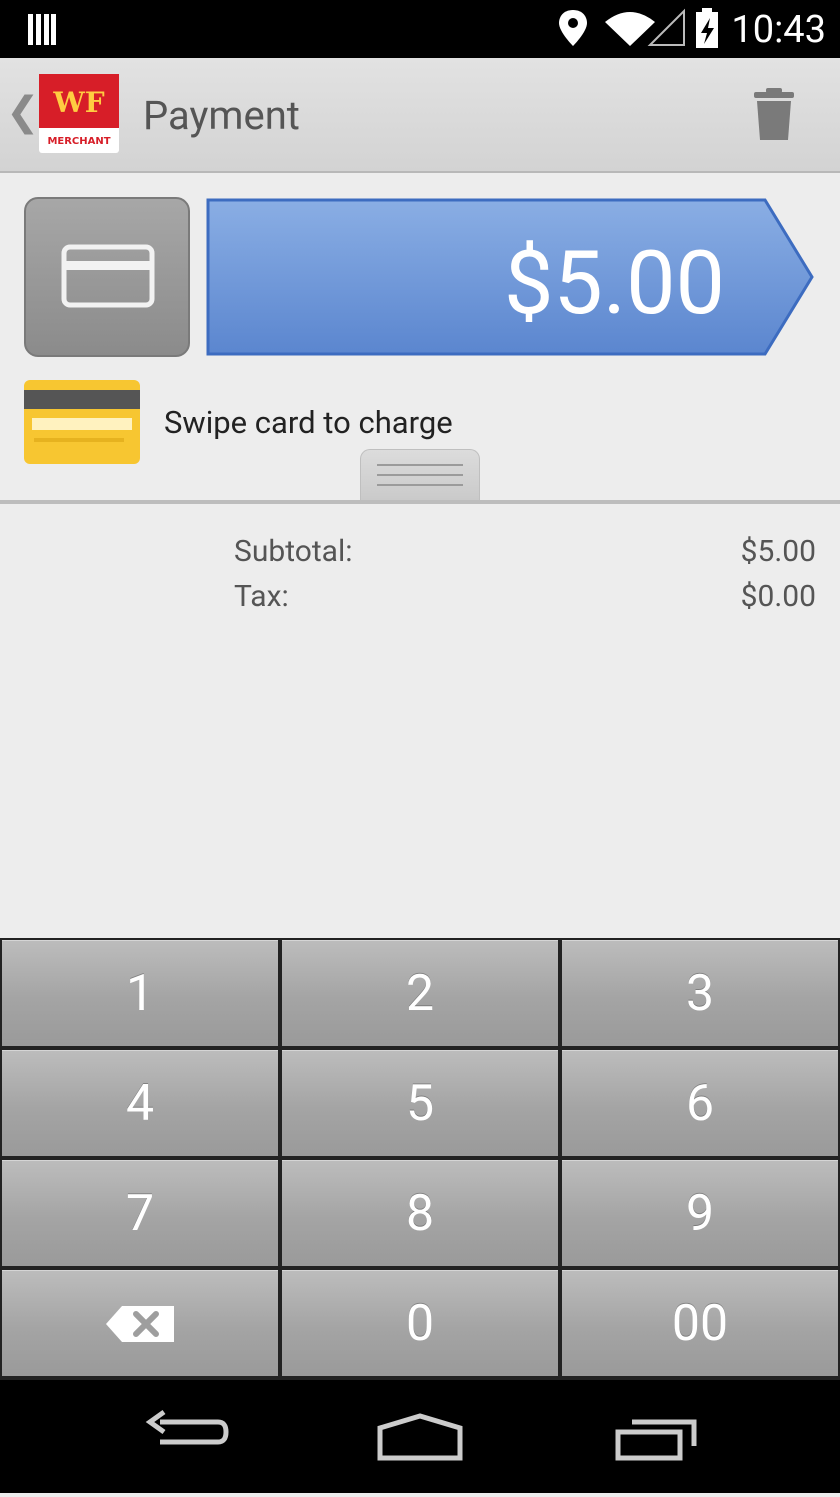 Image resolution: width=840 pixels, height=1497 pixels. What do you see at coordinates (420, 476) in the screenshot?
I see `drawer-handle` at bounding box center [420, 476].